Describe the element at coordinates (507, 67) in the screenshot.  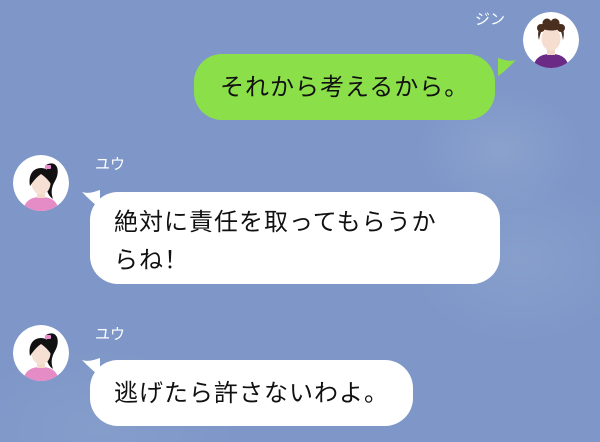
I see `outgoing-bubble-tail` at that location.